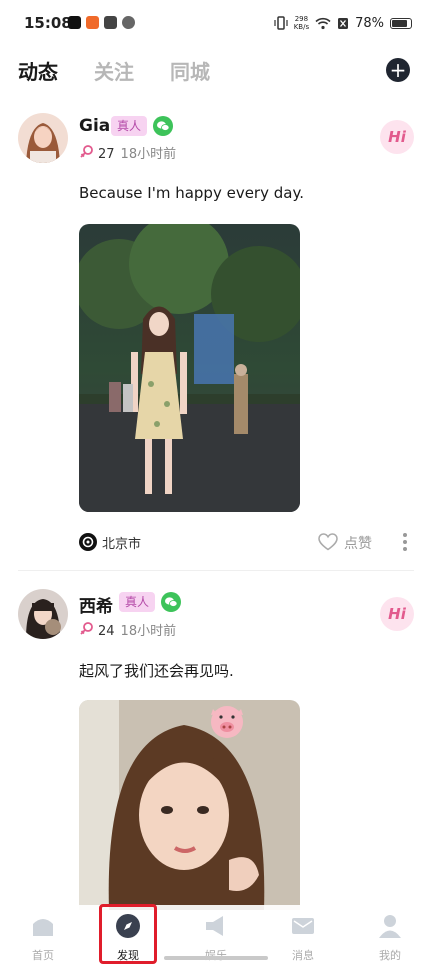  What do you see at coordinates (303, 926) in the screenshot?
I see `mail-icon` at bounding box center [303, 926].